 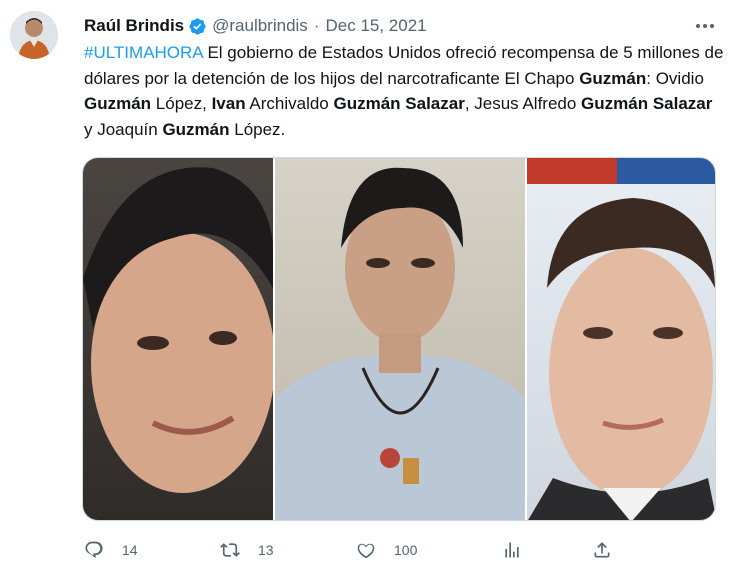 What do you see at coordinates (228, 103) in the screenshot?
I see `bold-text: Ivan` at bounding box center [228, 103].